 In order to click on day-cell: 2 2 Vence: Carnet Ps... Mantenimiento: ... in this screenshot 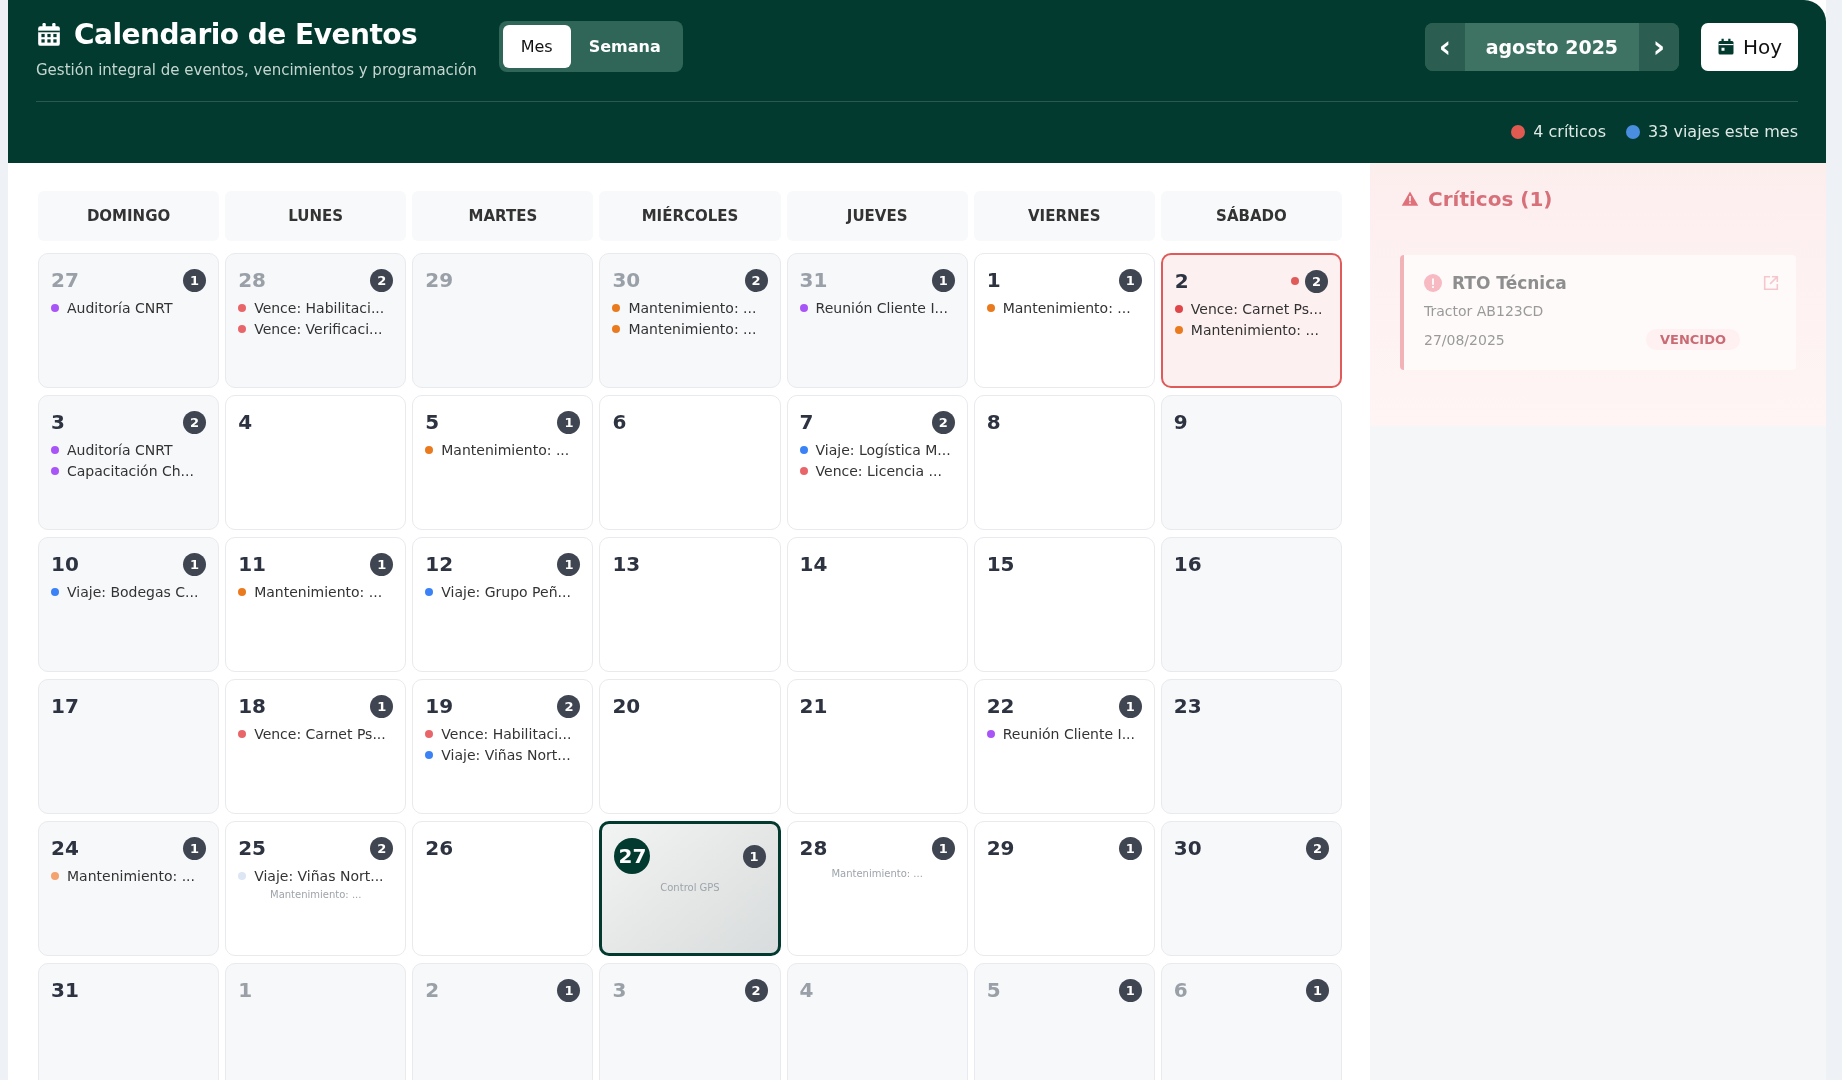, I will do `click(1251, 320)`.